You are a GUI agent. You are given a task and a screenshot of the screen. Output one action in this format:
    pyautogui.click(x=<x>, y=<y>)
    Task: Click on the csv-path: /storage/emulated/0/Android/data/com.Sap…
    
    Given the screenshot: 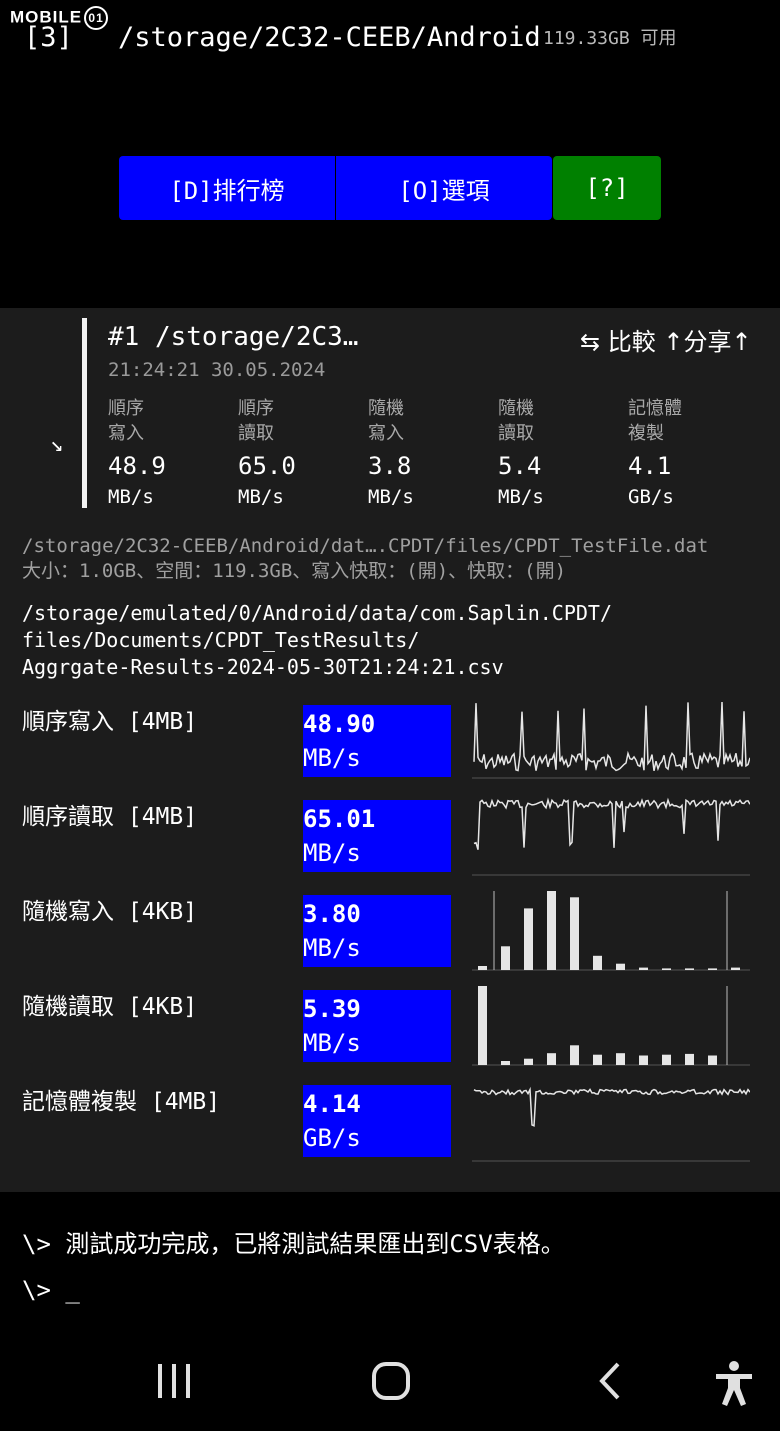 What is the action you would take?
    pyautogui.click(x=317, y=640)
    